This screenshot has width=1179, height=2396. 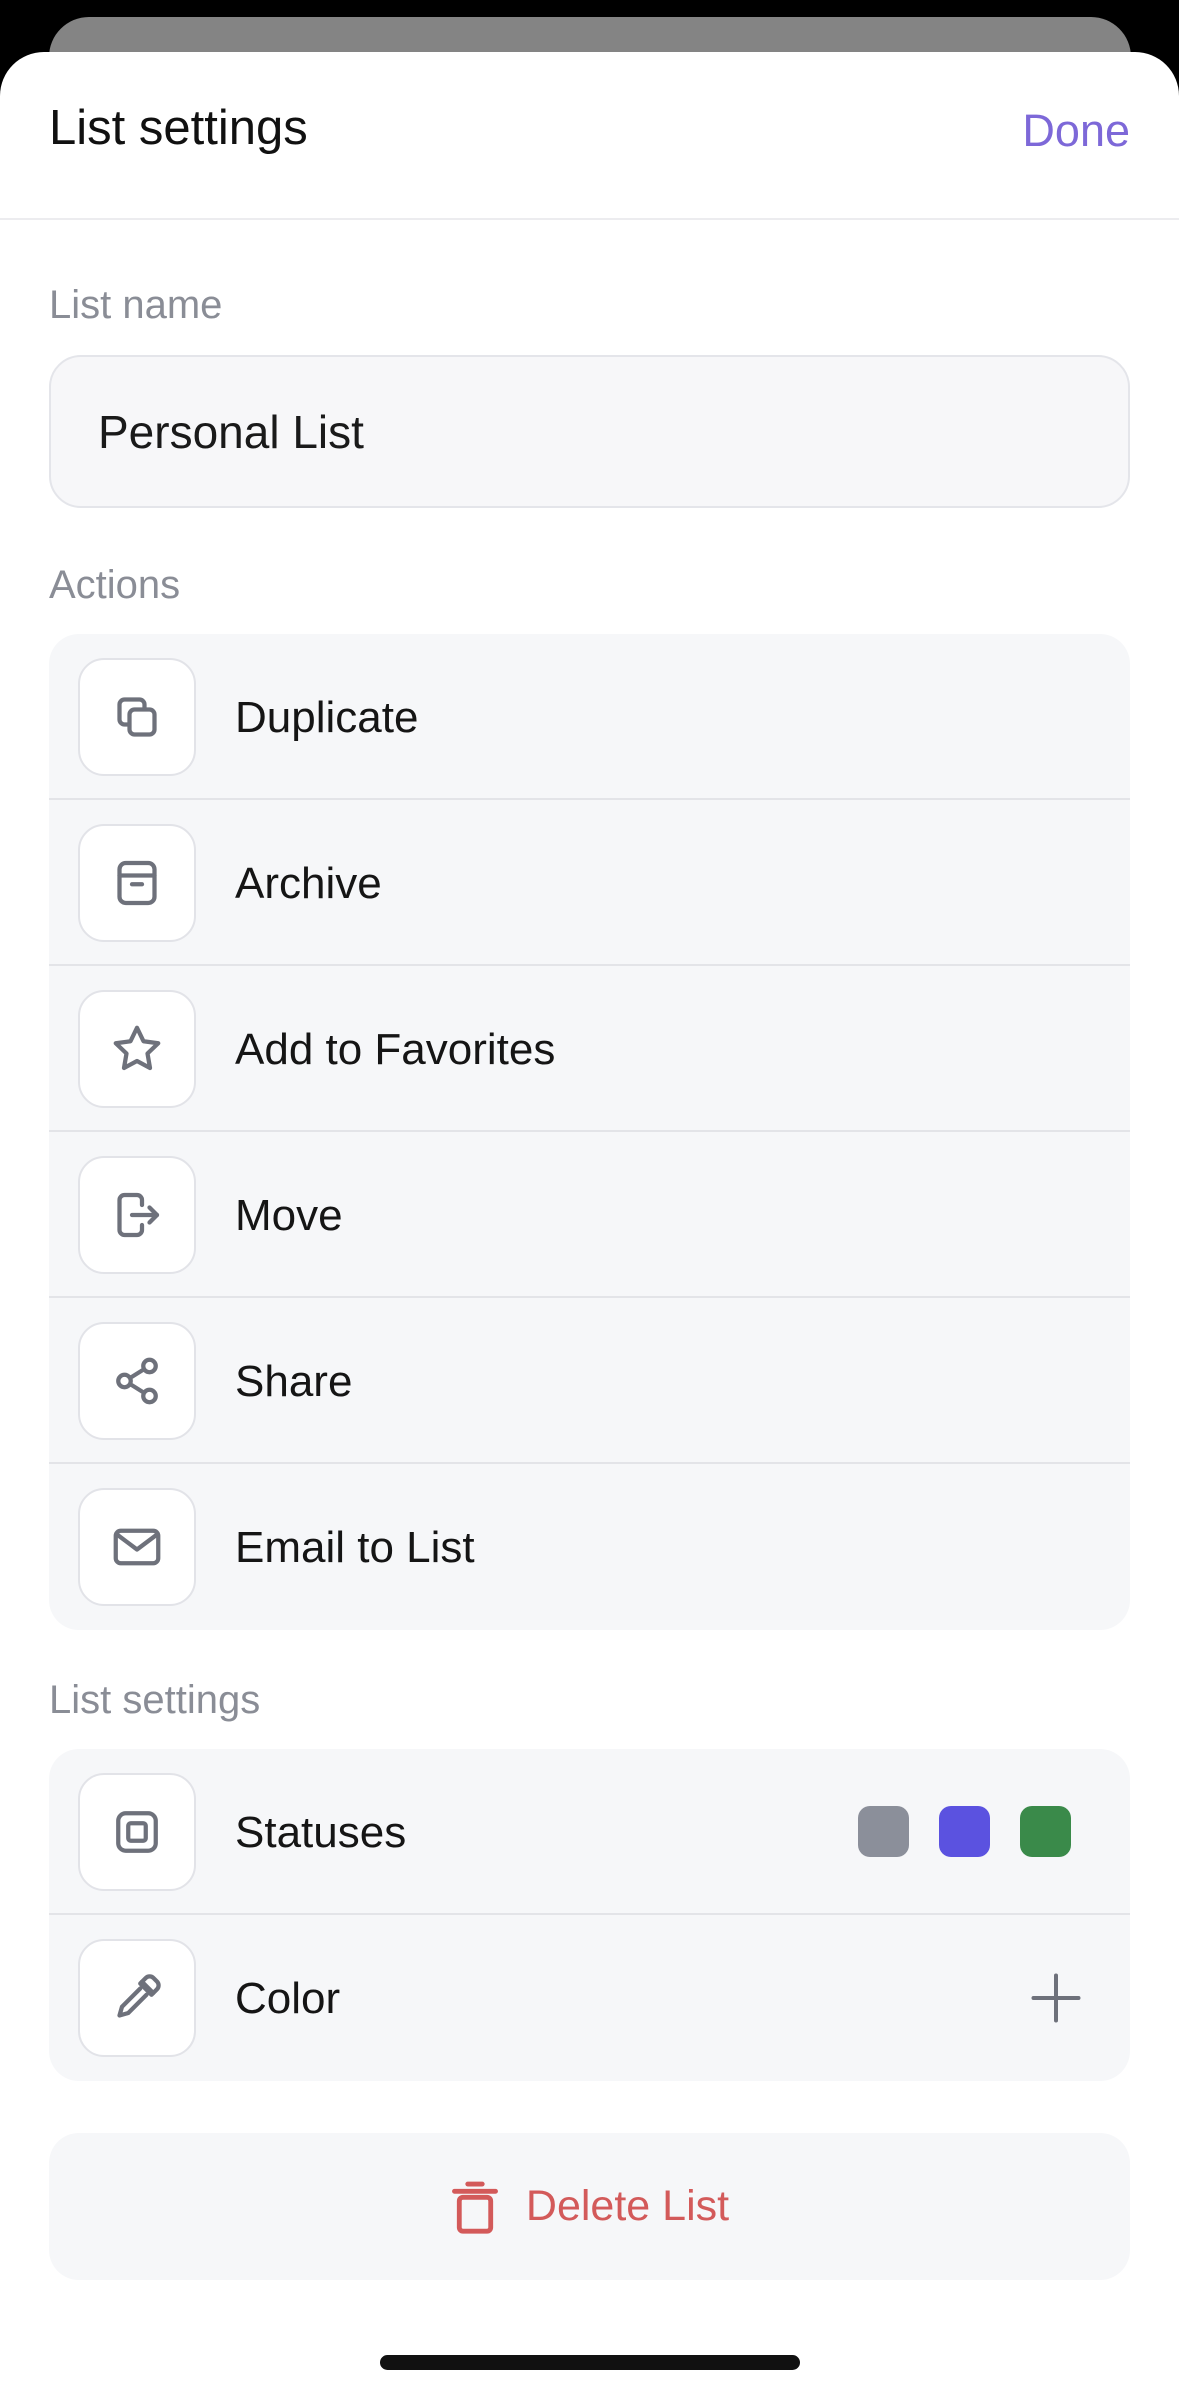 I want to click on action-move: Move, so click(x=589, y=1215).